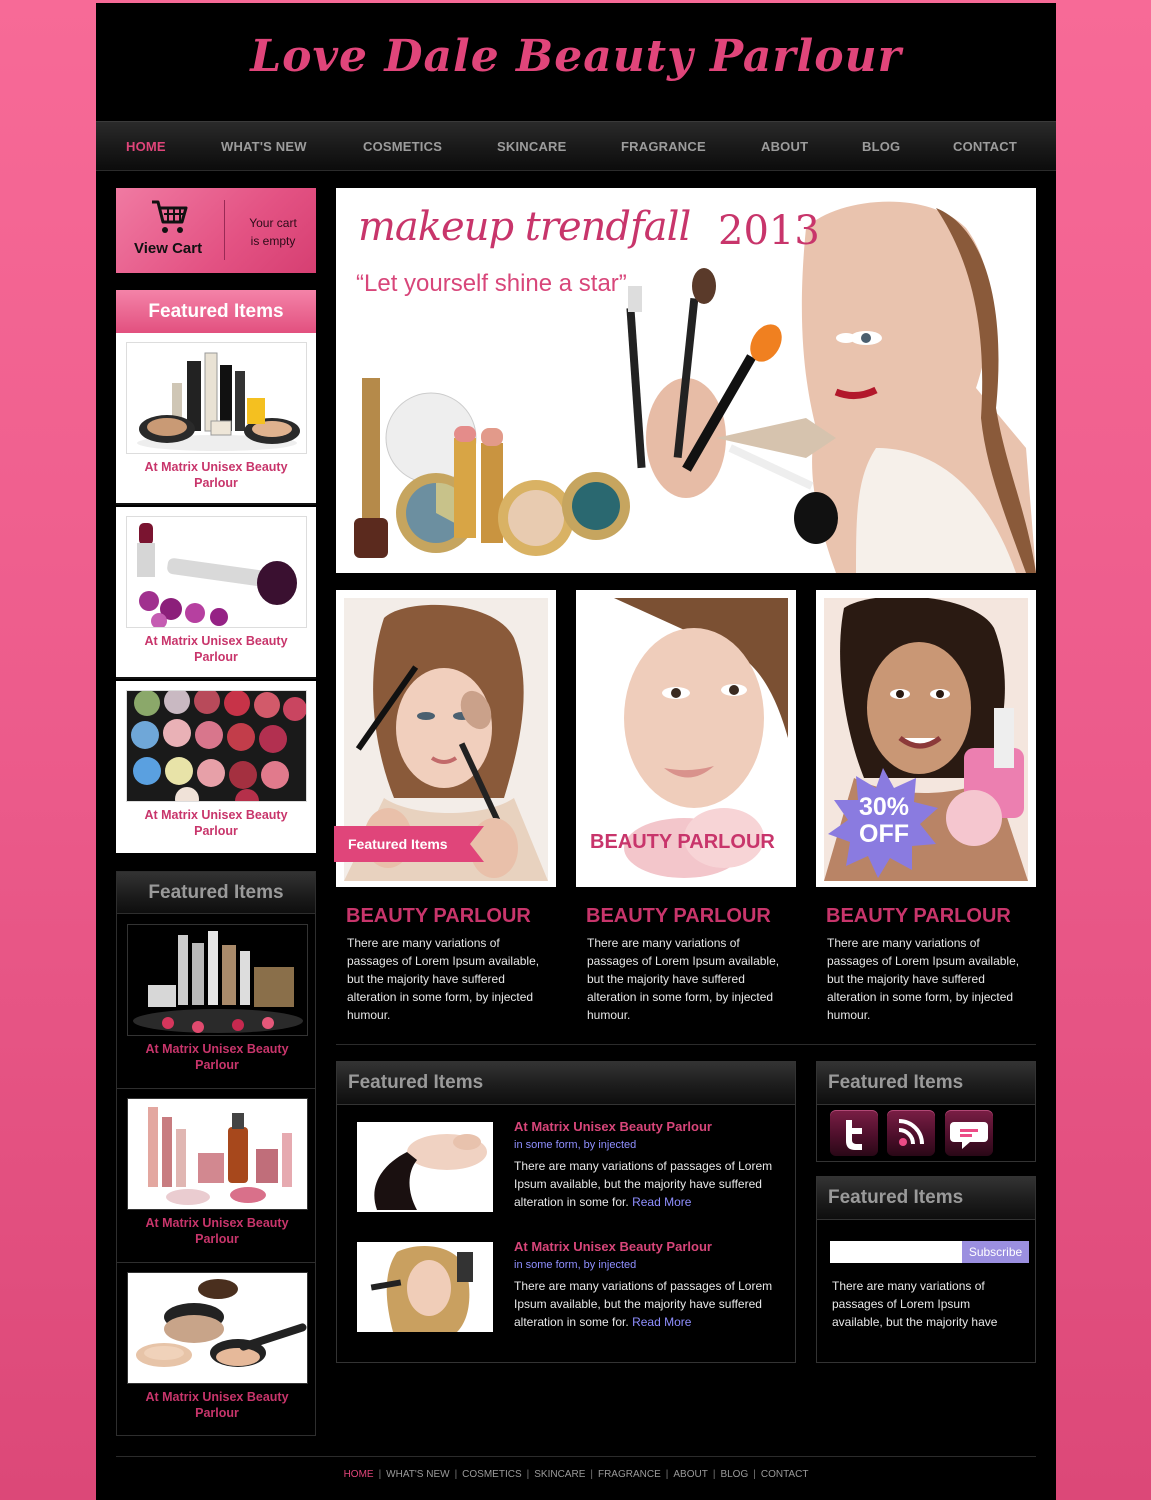  I want to click on cosmetic-products-image, so click(217, 1154).